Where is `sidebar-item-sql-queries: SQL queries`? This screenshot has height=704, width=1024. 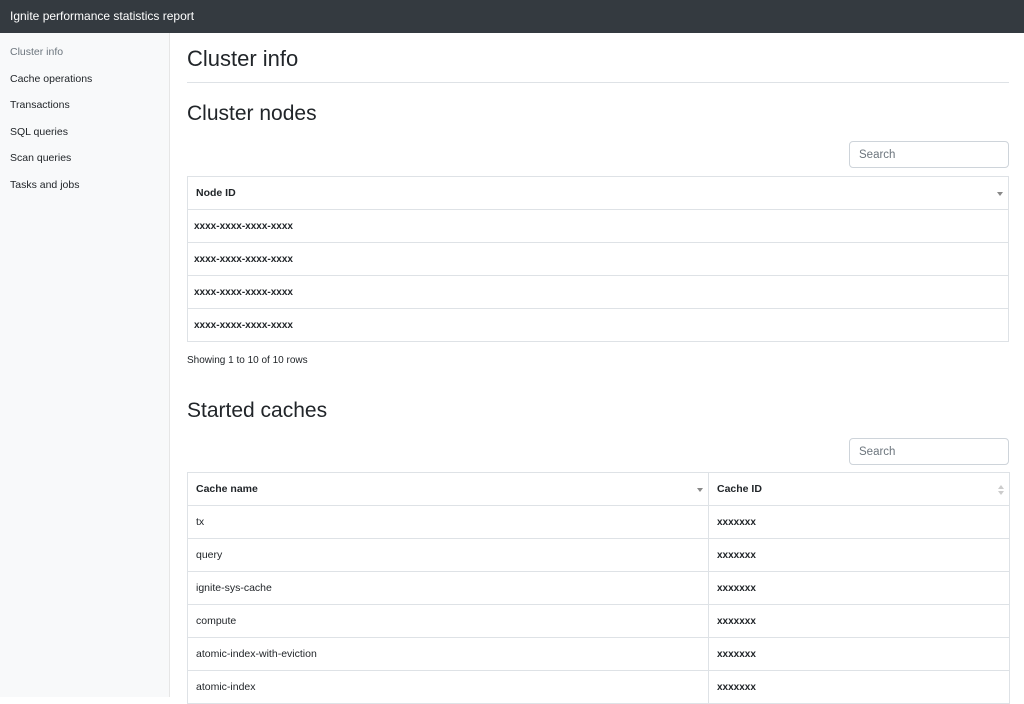
sidebar-item-sql-queries: SQL queries is located at coordinates (39, 132).